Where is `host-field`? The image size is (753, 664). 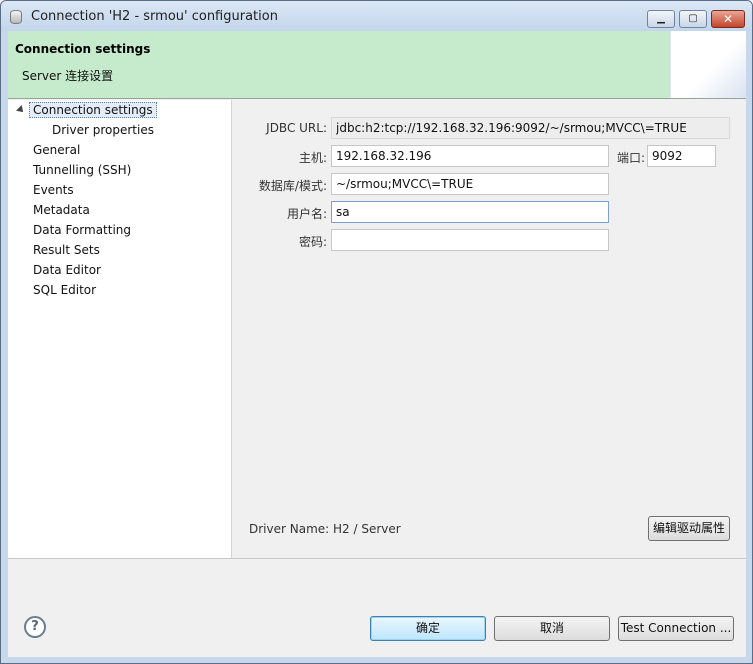
host-field is located at coordinates (470, 156).